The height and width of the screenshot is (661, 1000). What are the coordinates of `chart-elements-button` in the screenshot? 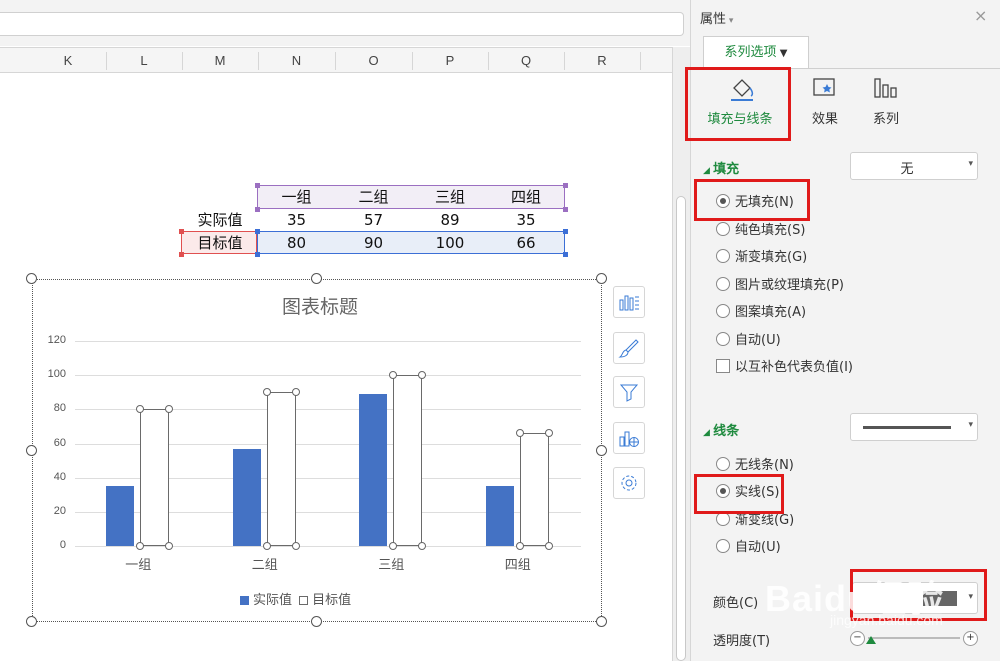 It's located at (629, 302).